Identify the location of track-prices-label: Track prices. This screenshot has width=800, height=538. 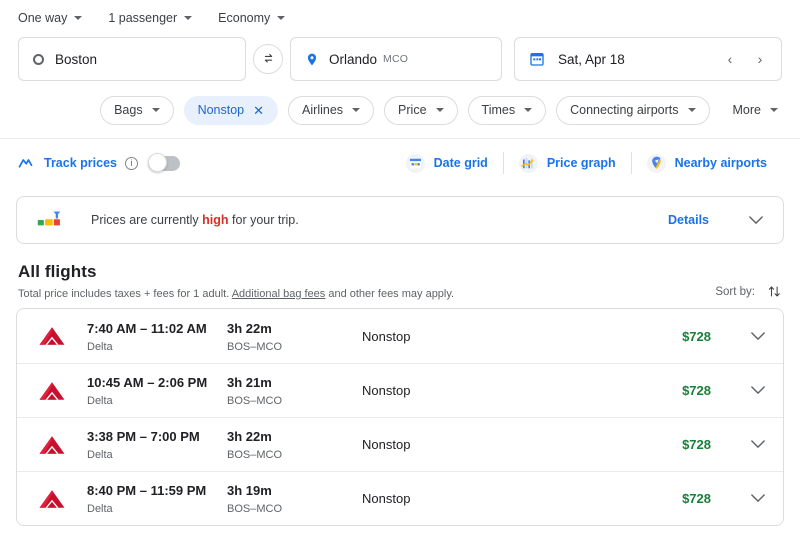
(80, 163).